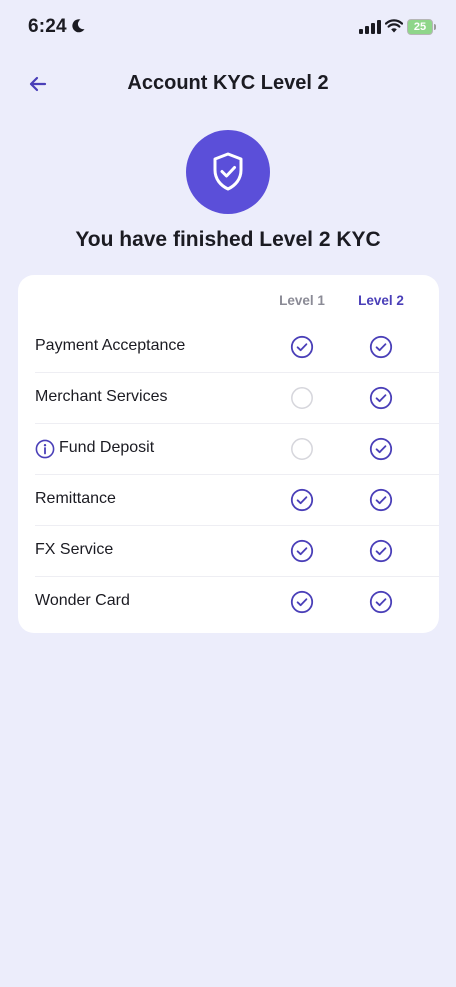  Describe the element at coordinates (435, 27) in the screenshot. I see `battery-cap` at that location.